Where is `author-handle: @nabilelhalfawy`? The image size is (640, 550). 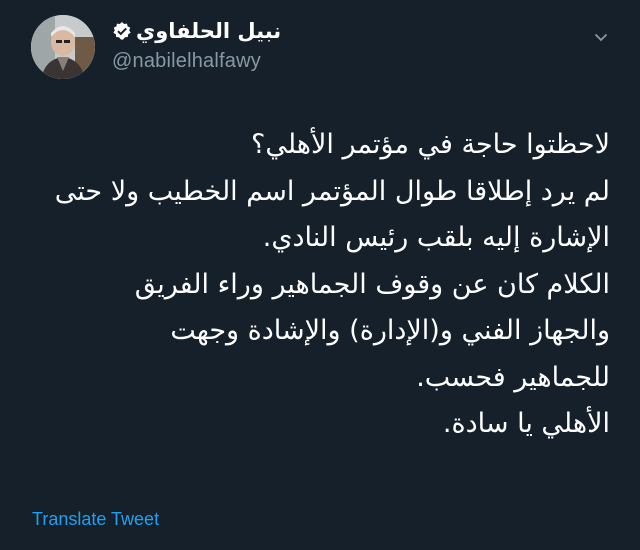 author-handle: @nabilelhalfawy is located at coordinates (242, 61).